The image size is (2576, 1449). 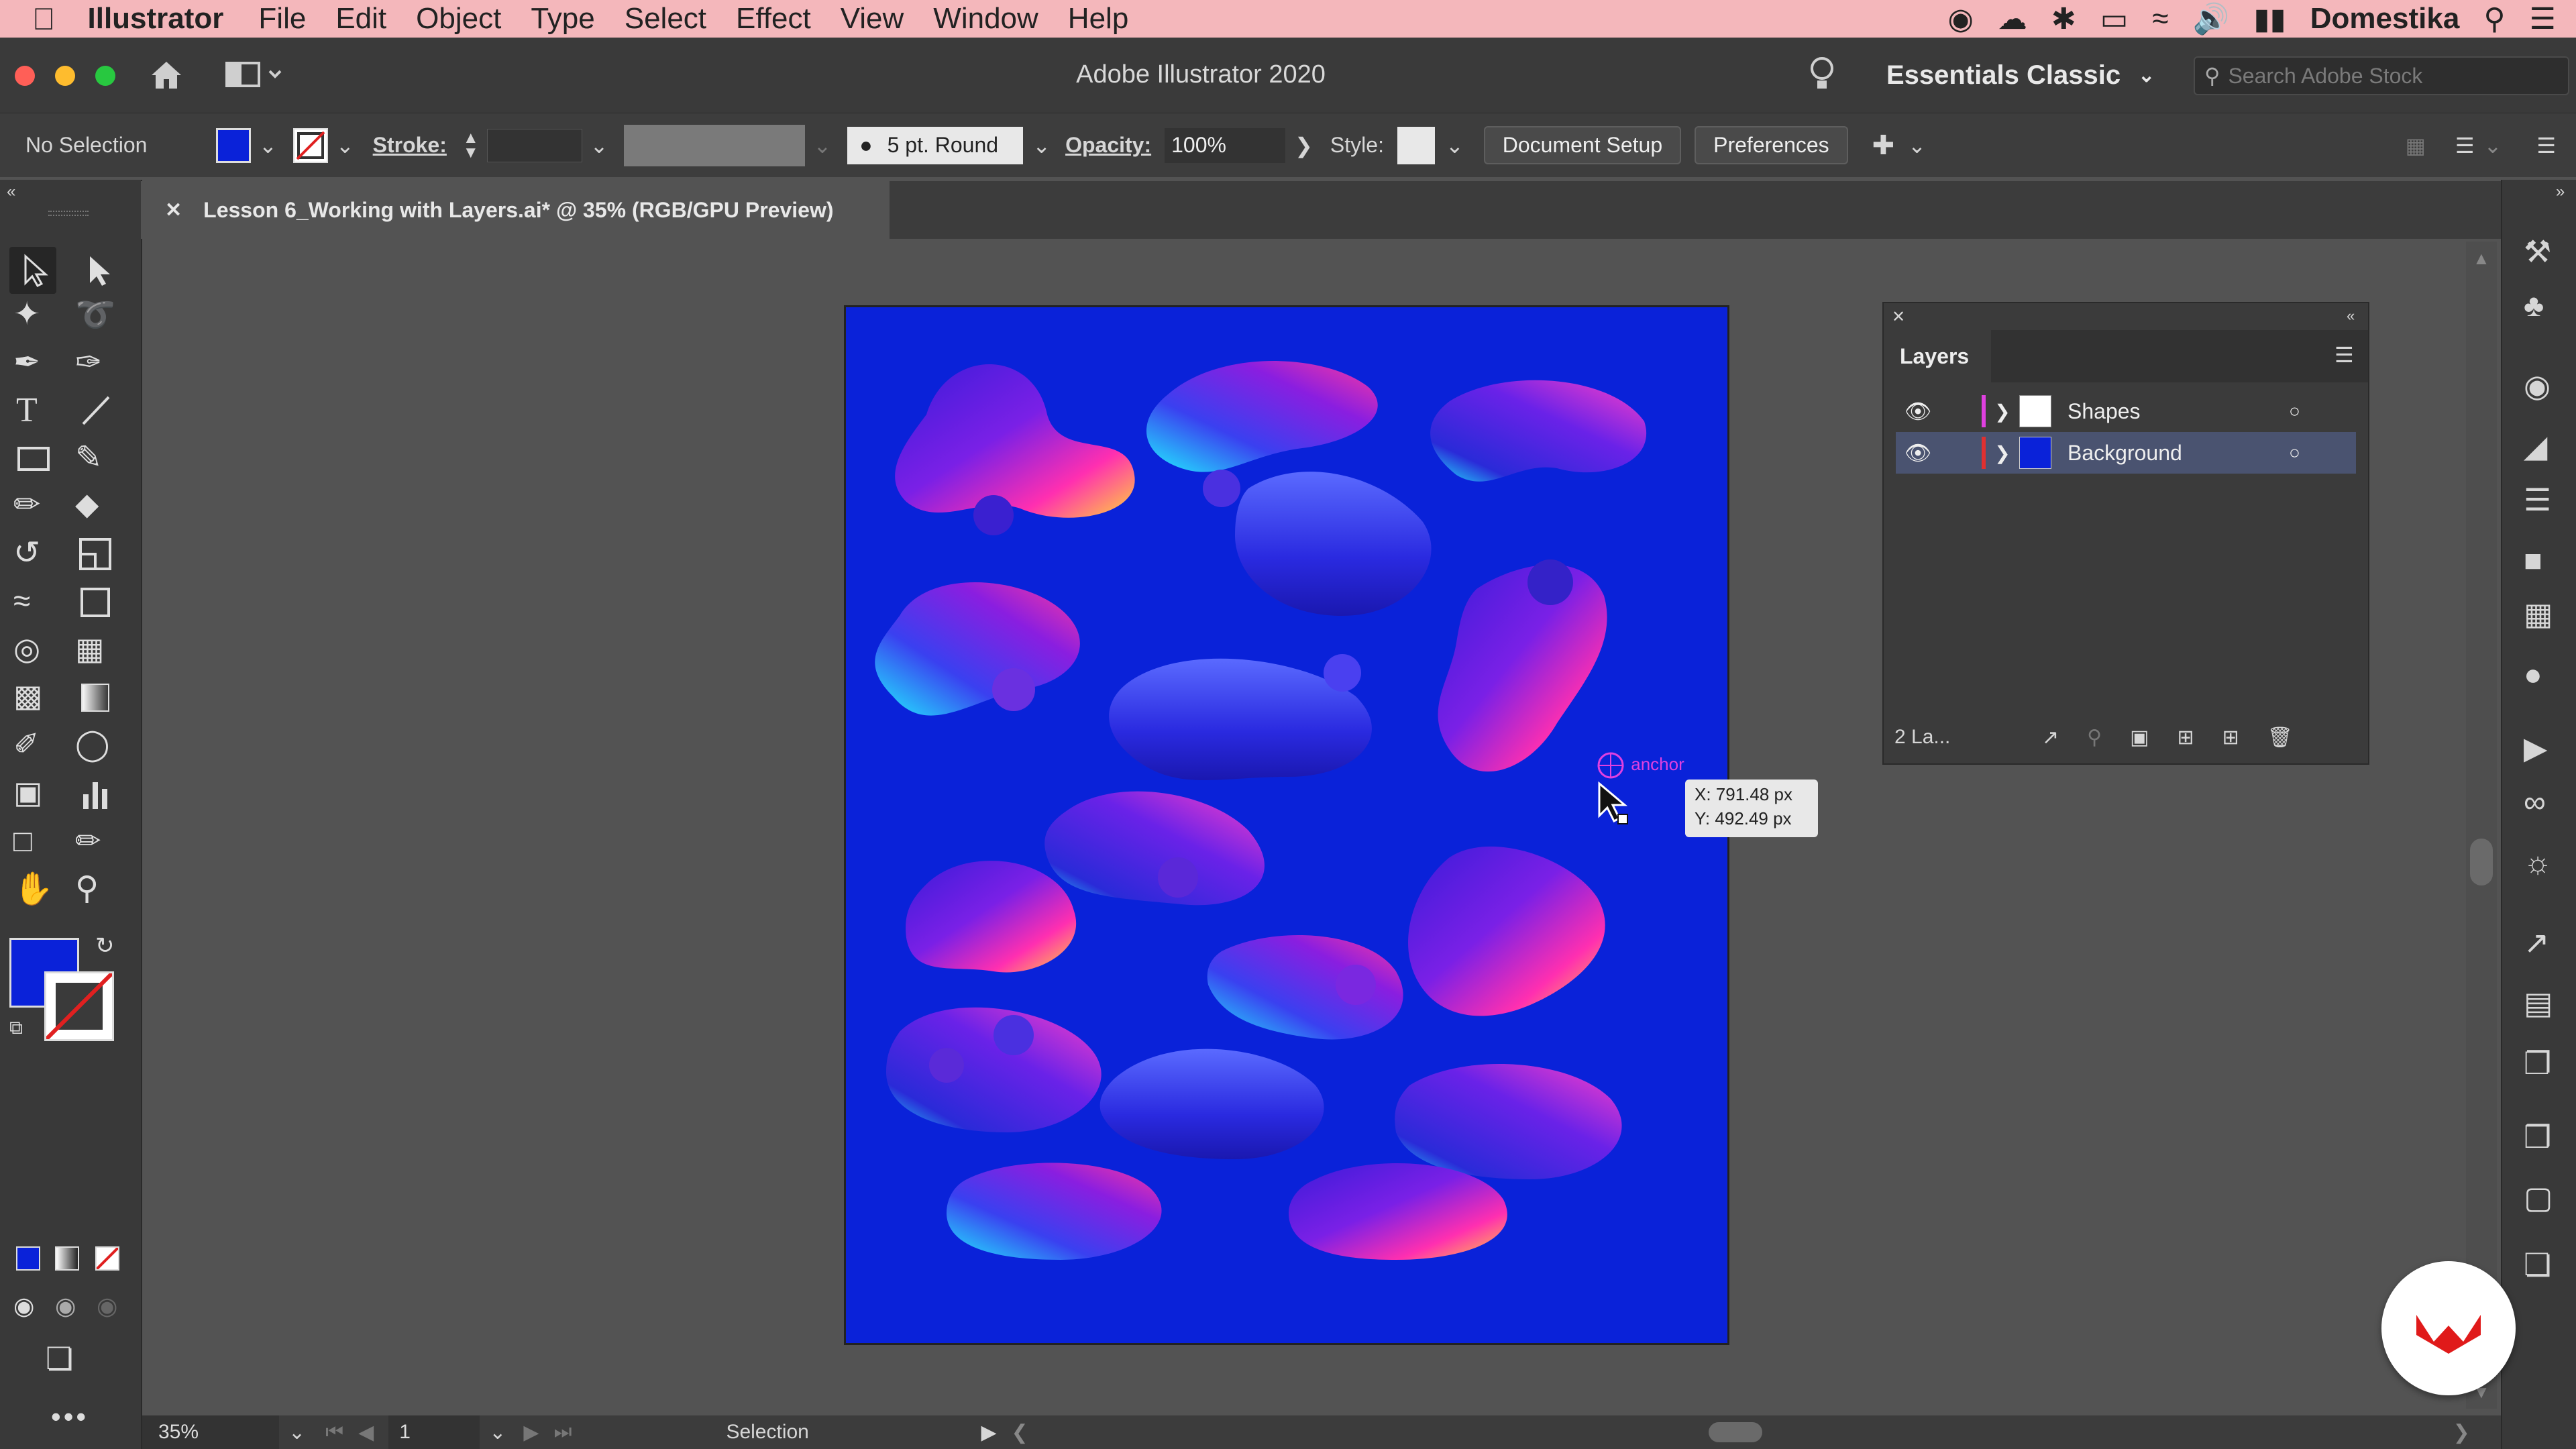 I want to click on menu-help: Help, so click(x=1098, y=19).